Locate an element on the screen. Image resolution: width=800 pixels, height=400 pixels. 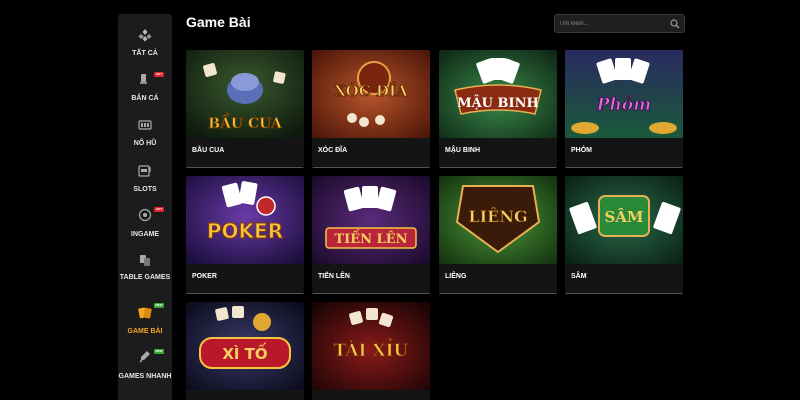
game-name: LIÊNG is located at coordinates (456, 276).